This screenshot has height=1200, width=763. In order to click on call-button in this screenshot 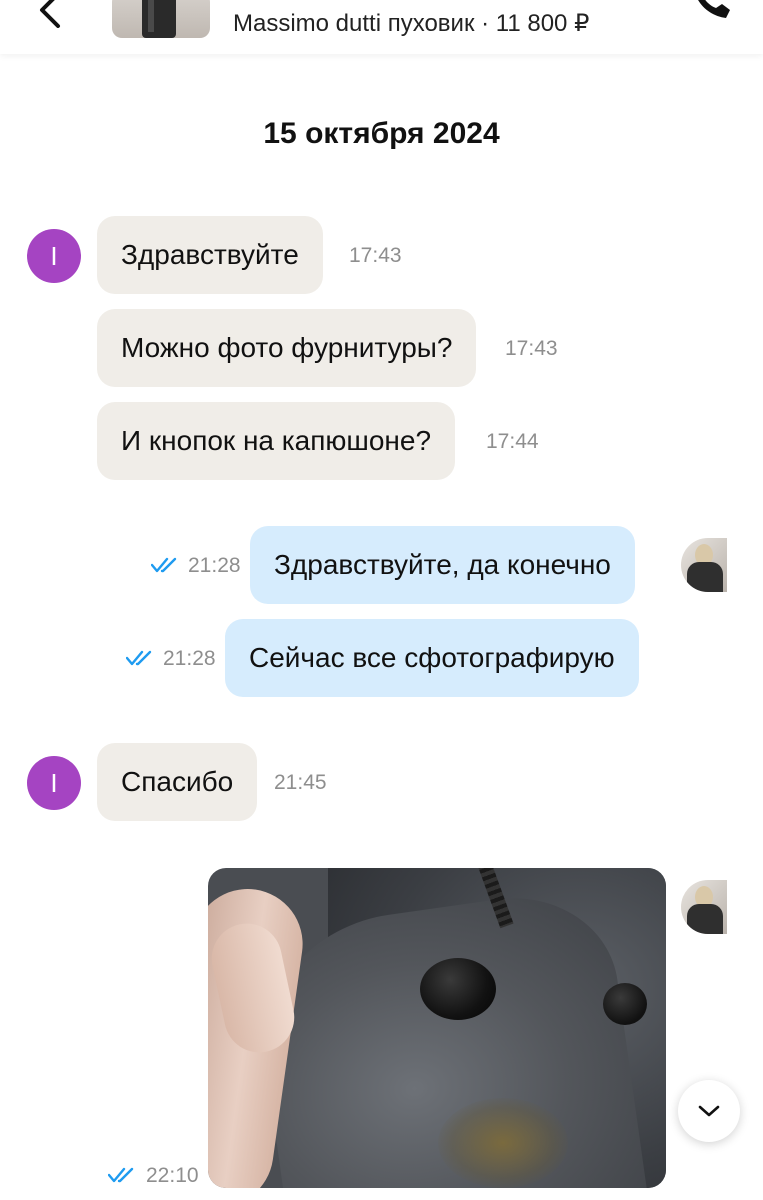, I will do `click(711, 11)`.